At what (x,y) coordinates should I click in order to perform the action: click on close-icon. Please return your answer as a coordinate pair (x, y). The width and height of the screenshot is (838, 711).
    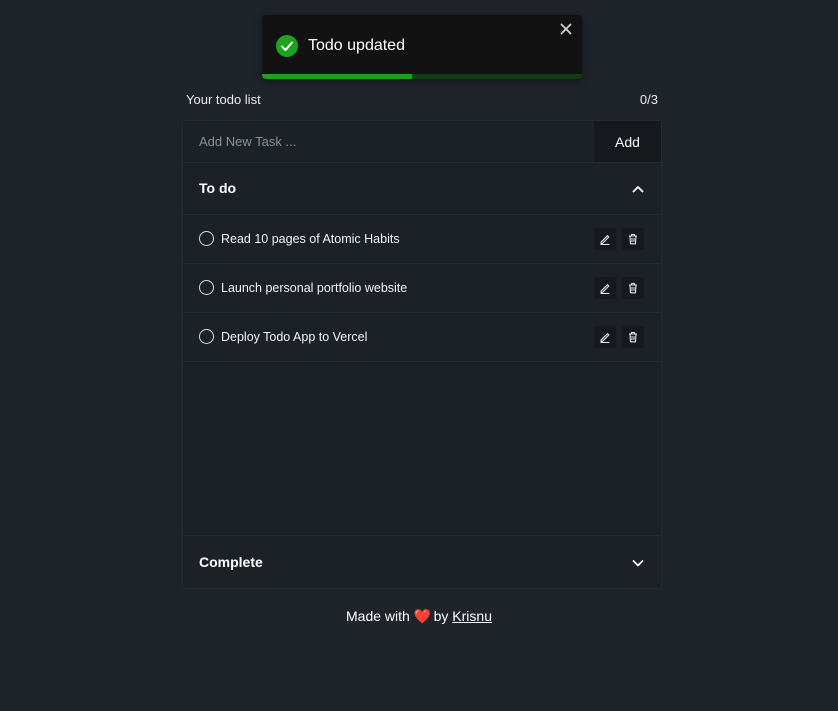
    Looking at the image, I should click on (566, 29).